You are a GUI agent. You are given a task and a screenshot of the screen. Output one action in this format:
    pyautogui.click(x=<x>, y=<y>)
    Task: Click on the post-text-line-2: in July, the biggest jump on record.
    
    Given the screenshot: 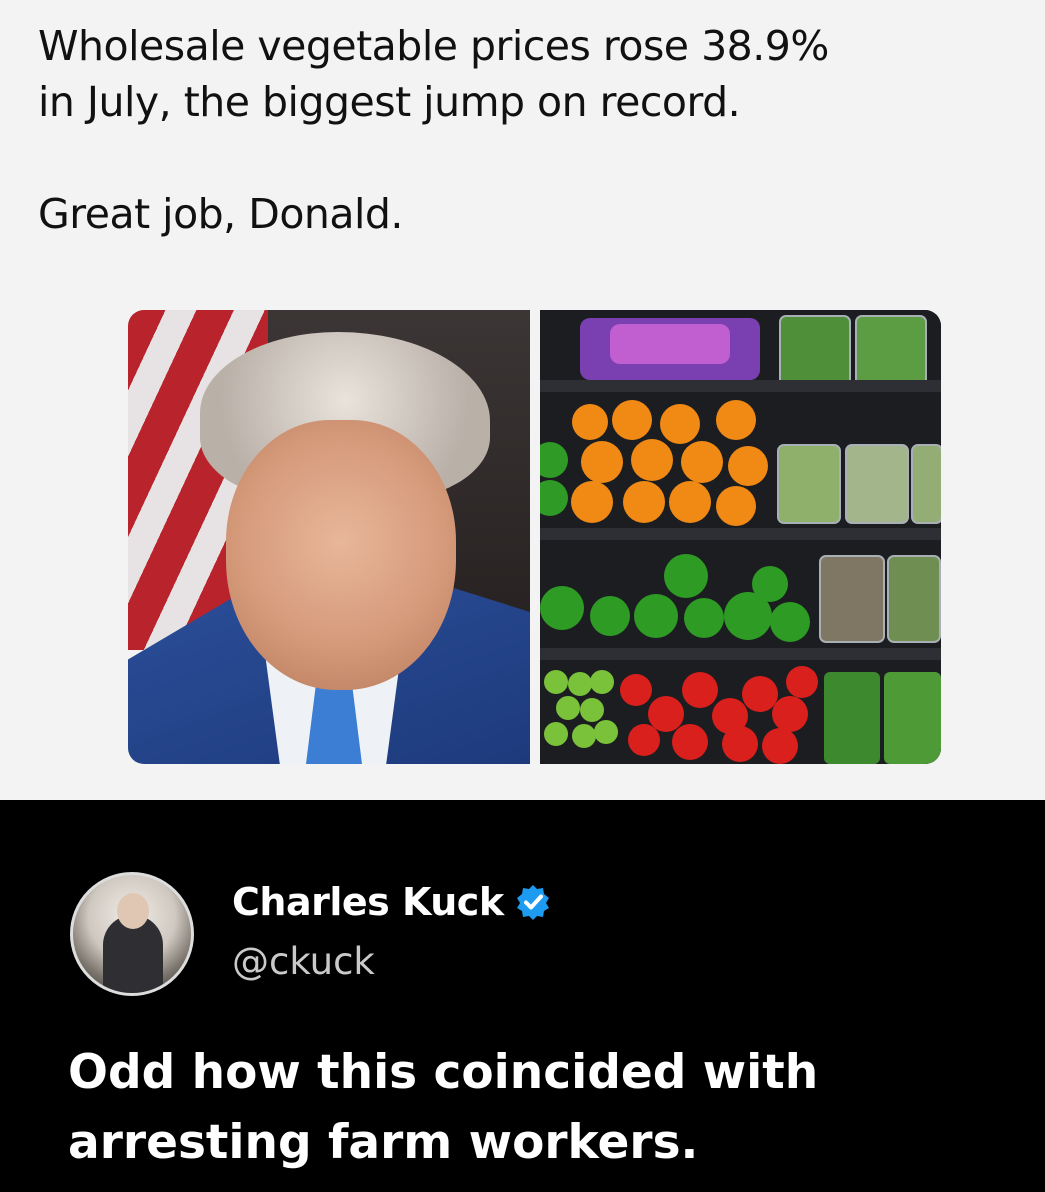 What is the action you would take?
    pyautogui.click(x=389, y=102)
    